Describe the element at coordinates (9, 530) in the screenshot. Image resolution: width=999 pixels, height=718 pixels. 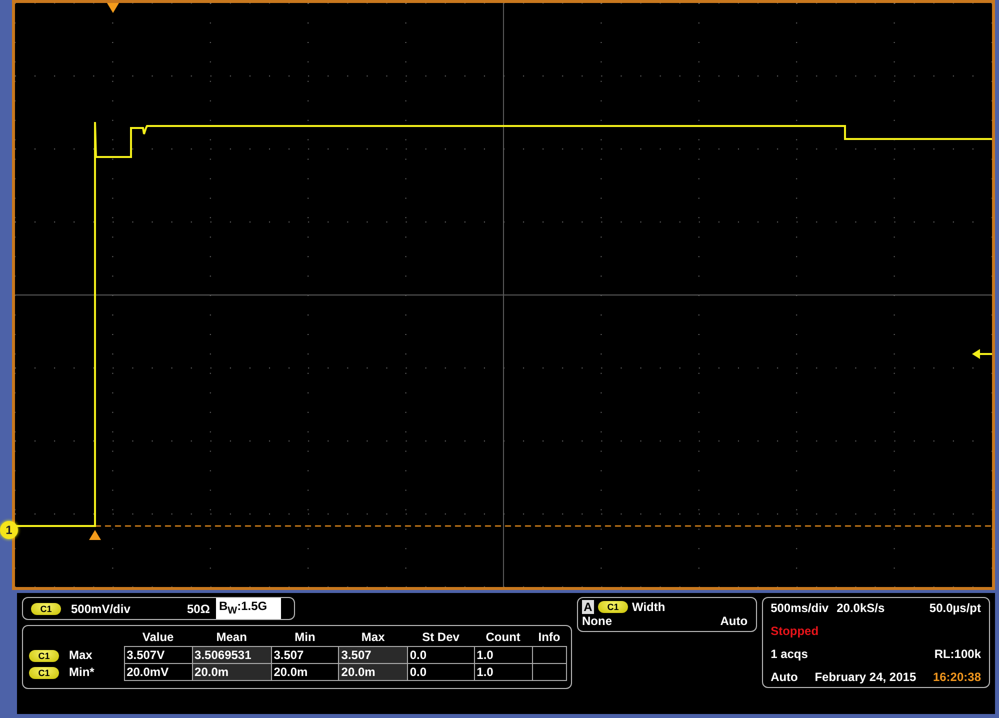
I see `channel-marker: 1` at that location.